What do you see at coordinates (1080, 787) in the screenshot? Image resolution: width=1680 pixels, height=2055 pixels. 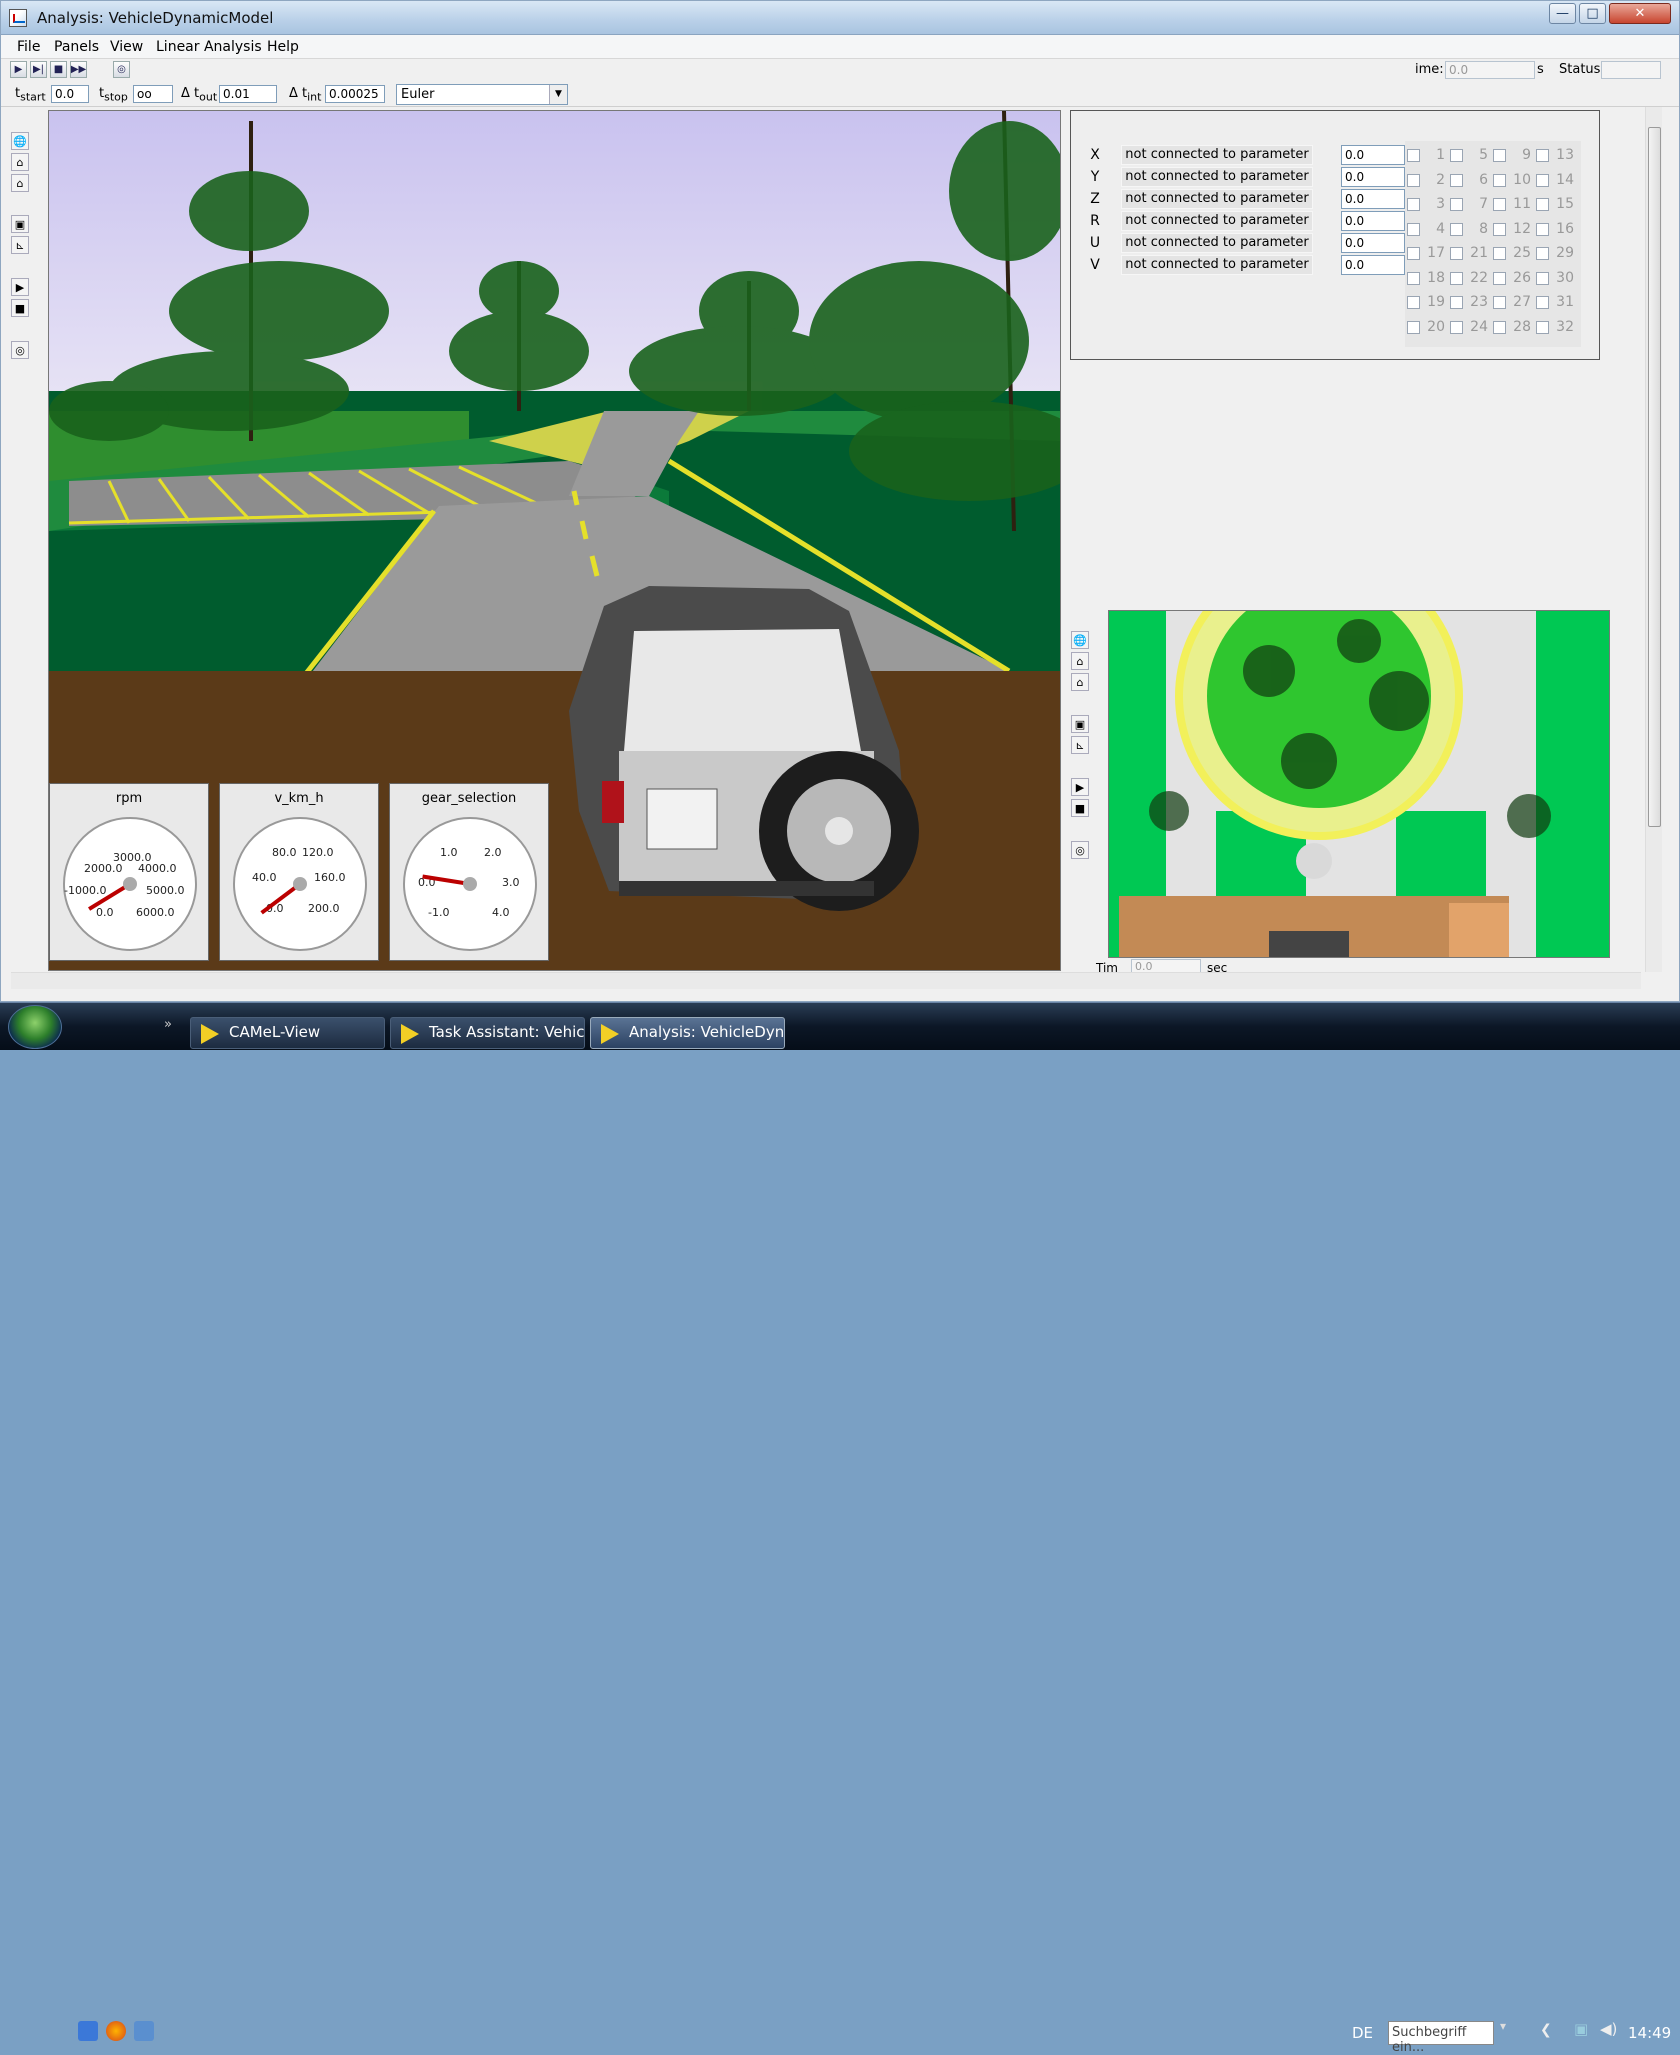 I see `play-small-icon: ▶` at bounding box center [1080, 787].